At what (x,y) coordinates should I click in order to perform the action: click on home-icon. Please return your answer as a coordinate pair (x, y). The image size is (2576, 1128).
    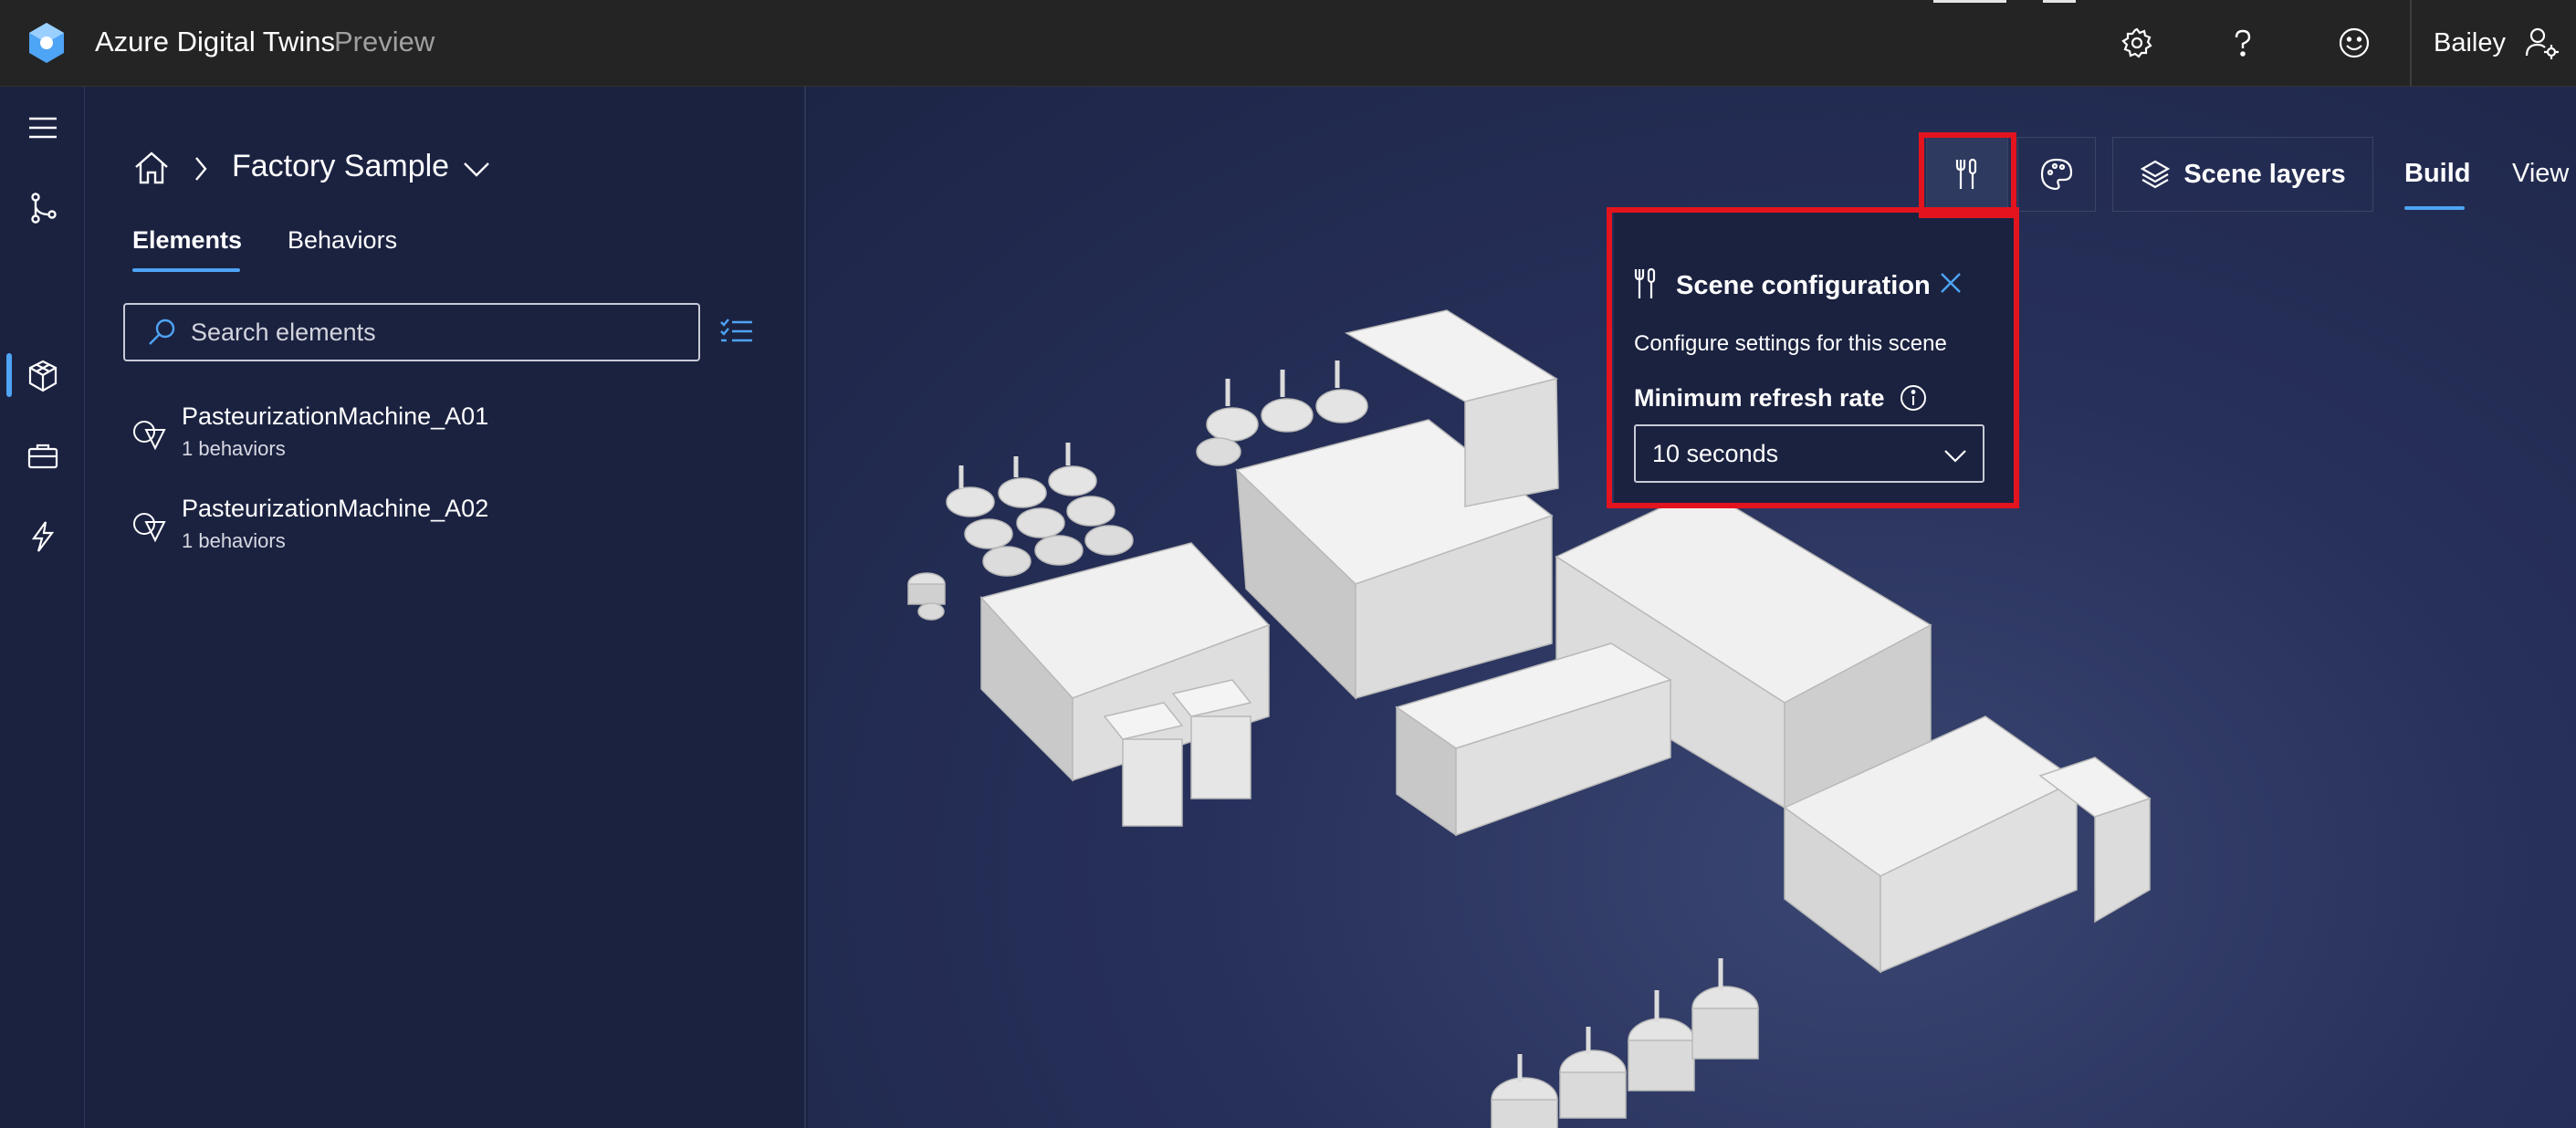
    Looking at the image, I should click on (151, 168).